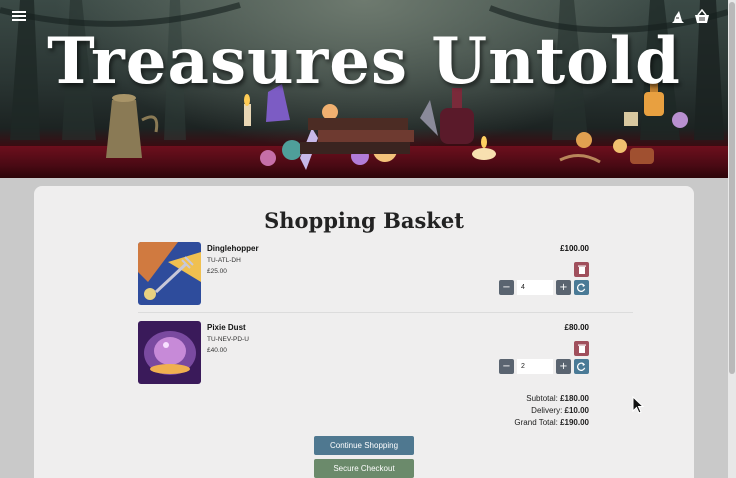 The width and height of the screenshot is (736, 478). I want to click on basket-item: Pixie Dust TU-NEV-PD-U £40.00 £80.00 − +, so click(384, 354).